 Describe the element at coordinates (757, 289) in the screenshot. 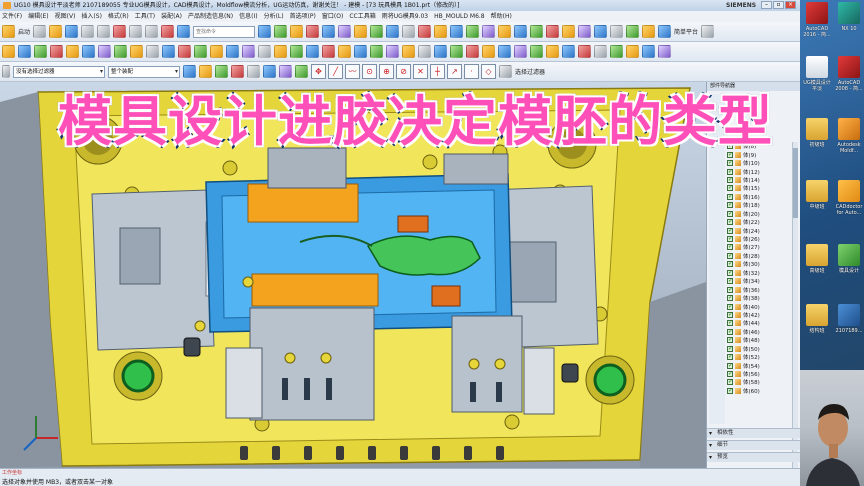

I see `navigator-row: 体(36)` at that location.